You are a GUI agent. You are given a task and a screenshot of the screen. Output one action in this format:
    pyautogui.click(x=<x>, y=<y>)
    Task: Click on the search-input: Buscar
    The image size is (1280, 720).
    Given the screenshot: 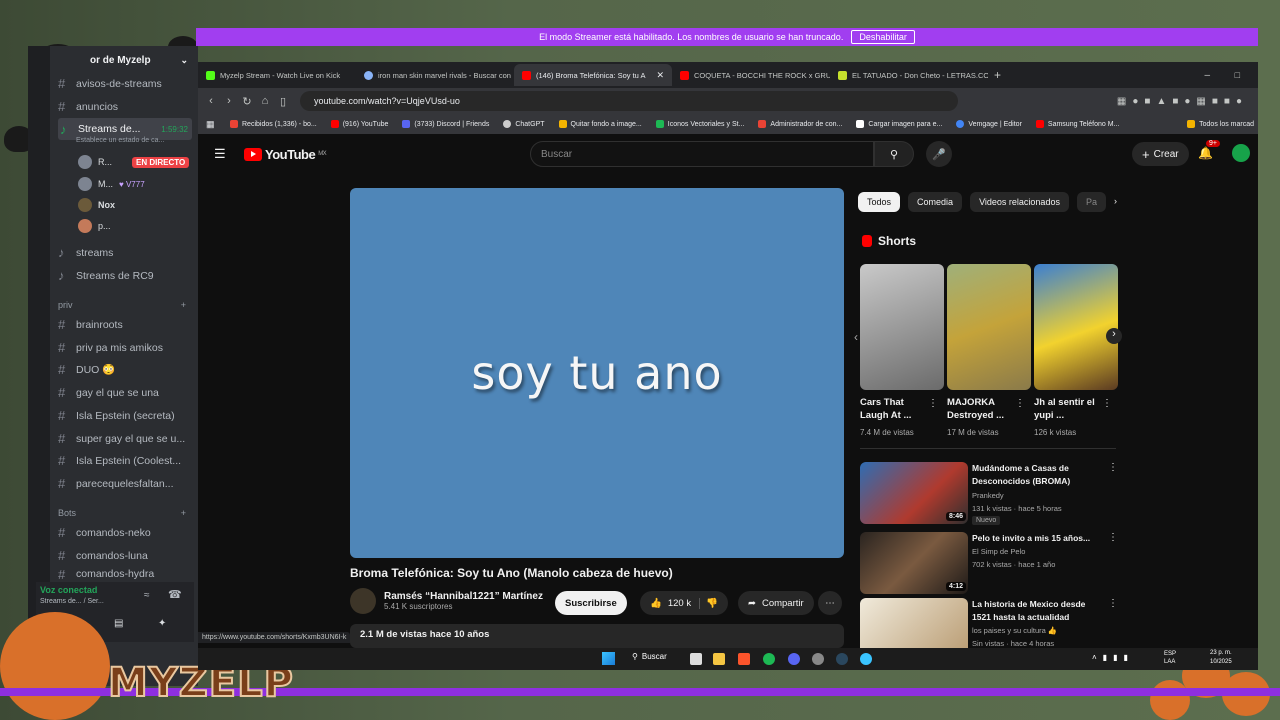 What is the action you would take?
    pyautogui.click(x=702, y=154)
    